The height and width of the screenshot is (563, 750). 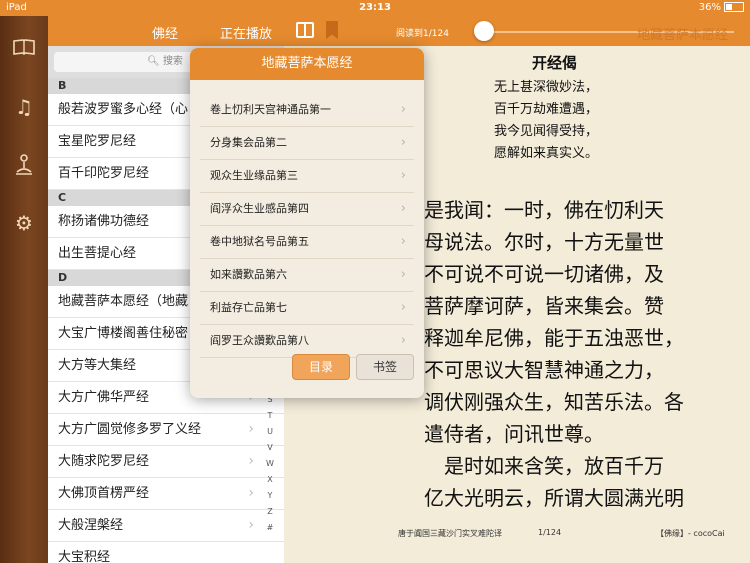 What do you see at coordinates (450, 533) in the screenshot?
I see `translator-credit: 唐于阗国三藏沙门实叉难陀译` at bounding box center [450, 533].